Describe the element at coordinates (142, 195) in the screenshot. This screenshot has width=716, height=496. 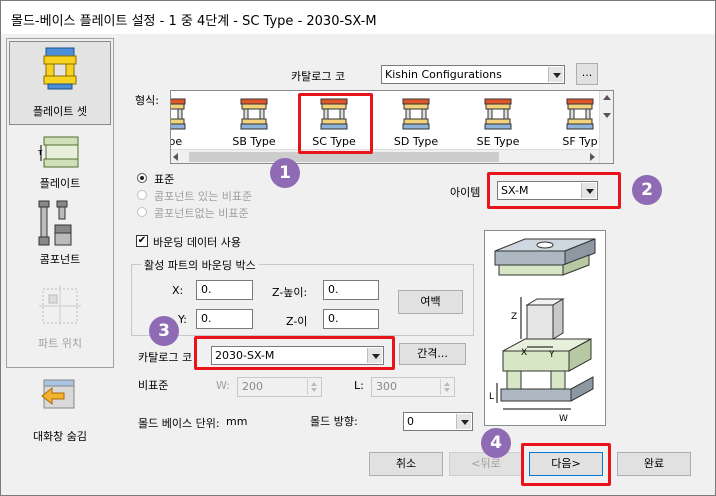
I see `radio-nonstandard-with-component` at that location.